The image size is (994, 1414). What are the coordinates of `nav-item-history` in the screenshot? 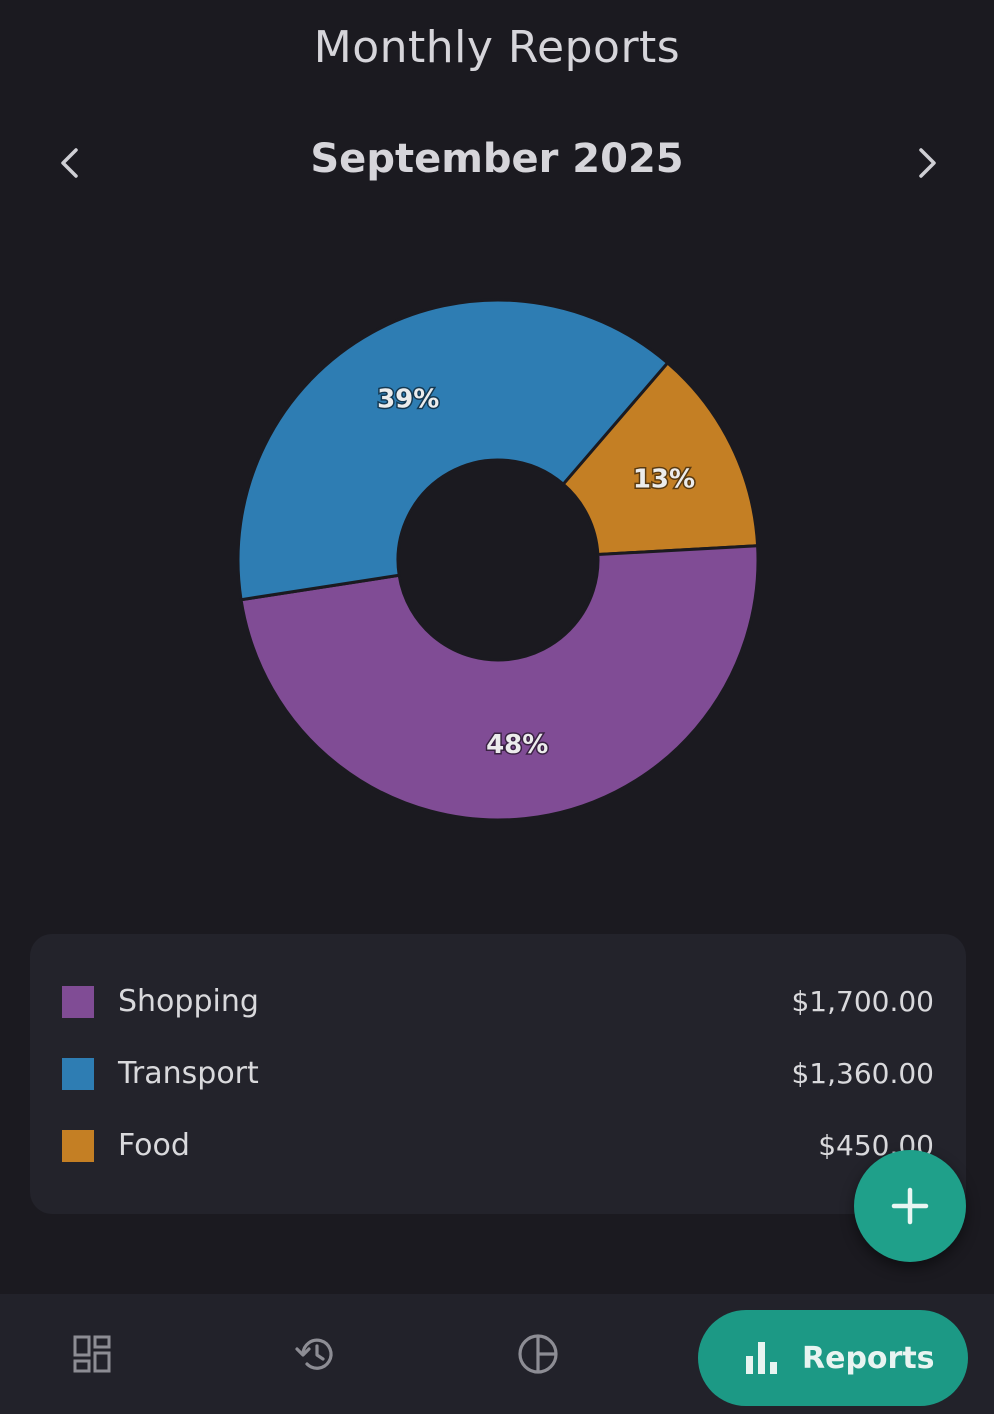 It's located at (315, 1354).